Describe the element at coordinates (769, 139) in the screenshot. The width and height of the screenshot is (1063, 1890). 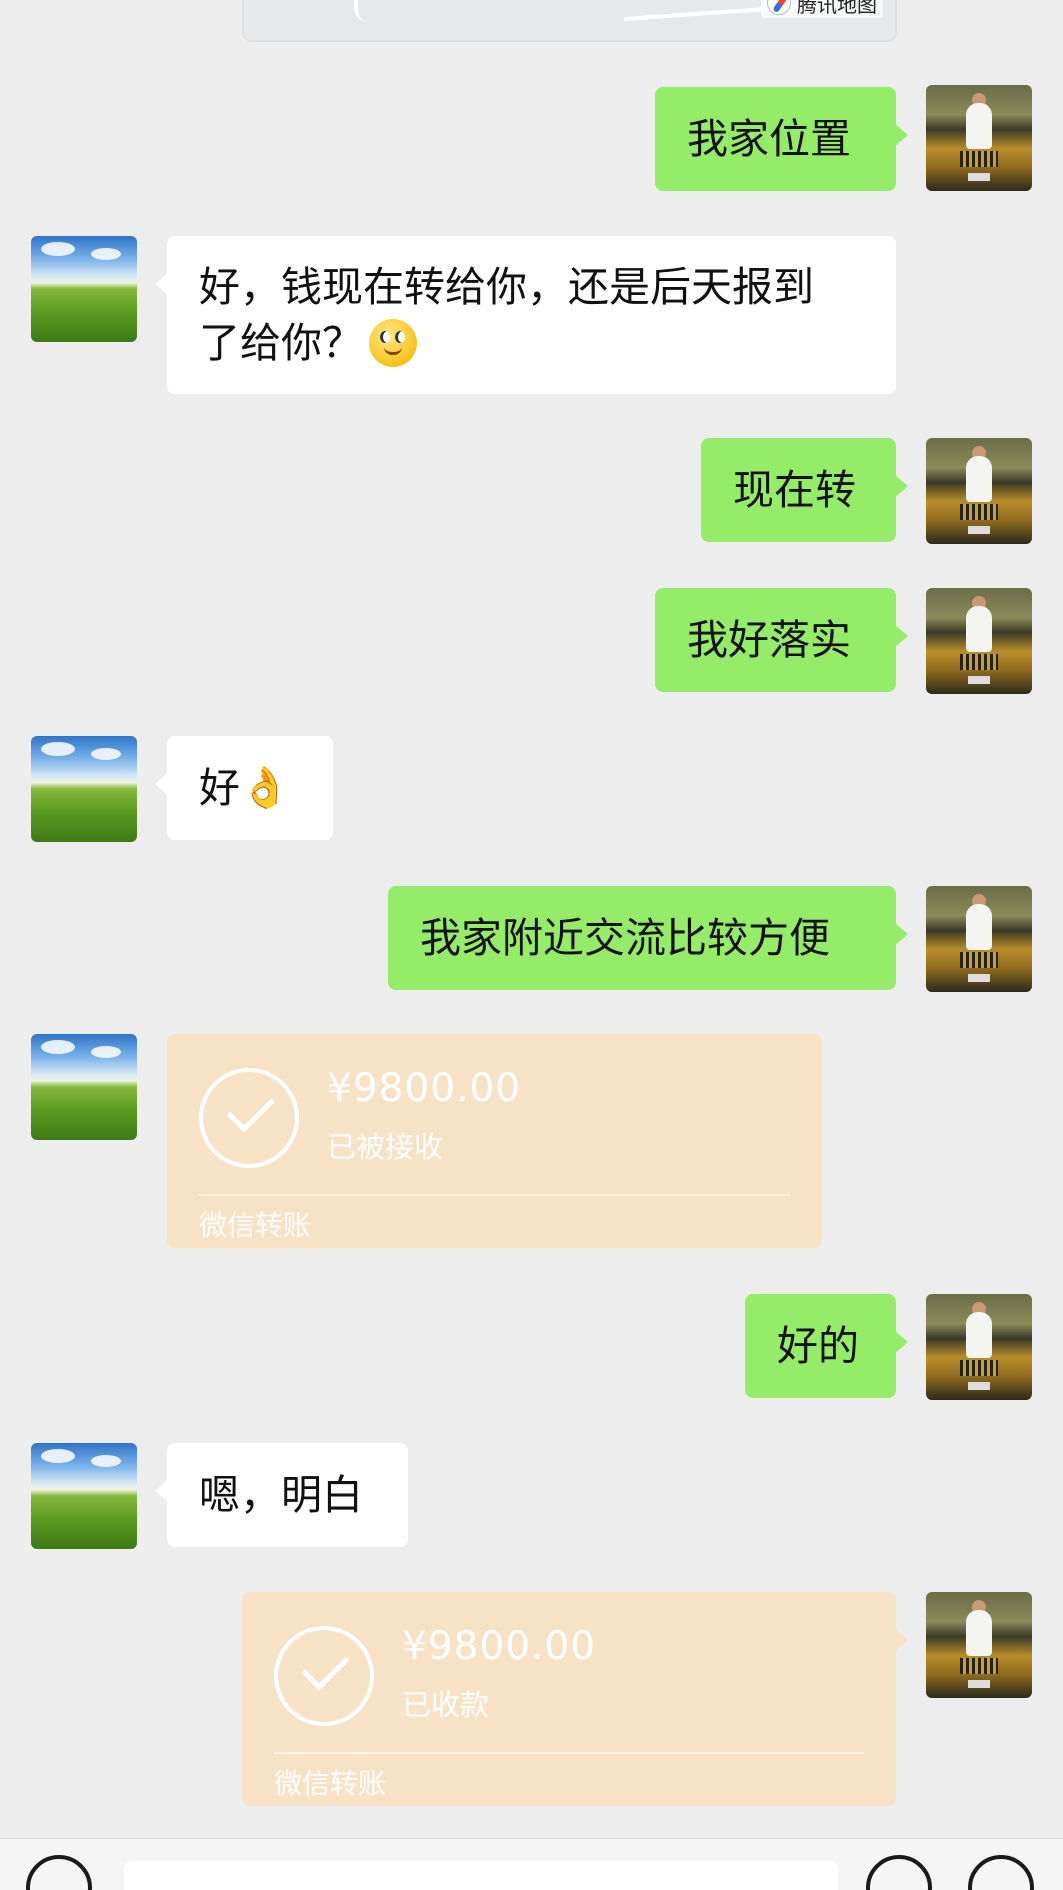
I see `message-text: 我家位置` at that location.